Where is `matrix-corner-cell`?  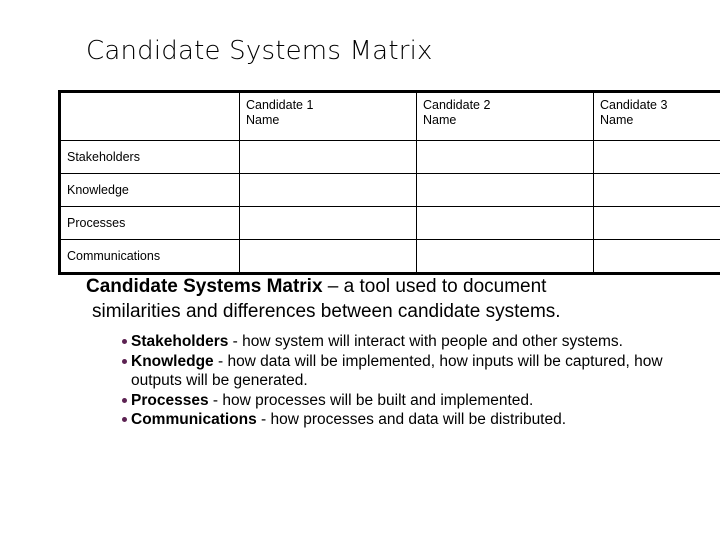
matrix-corner-cell is located at coordinates (149, 116).